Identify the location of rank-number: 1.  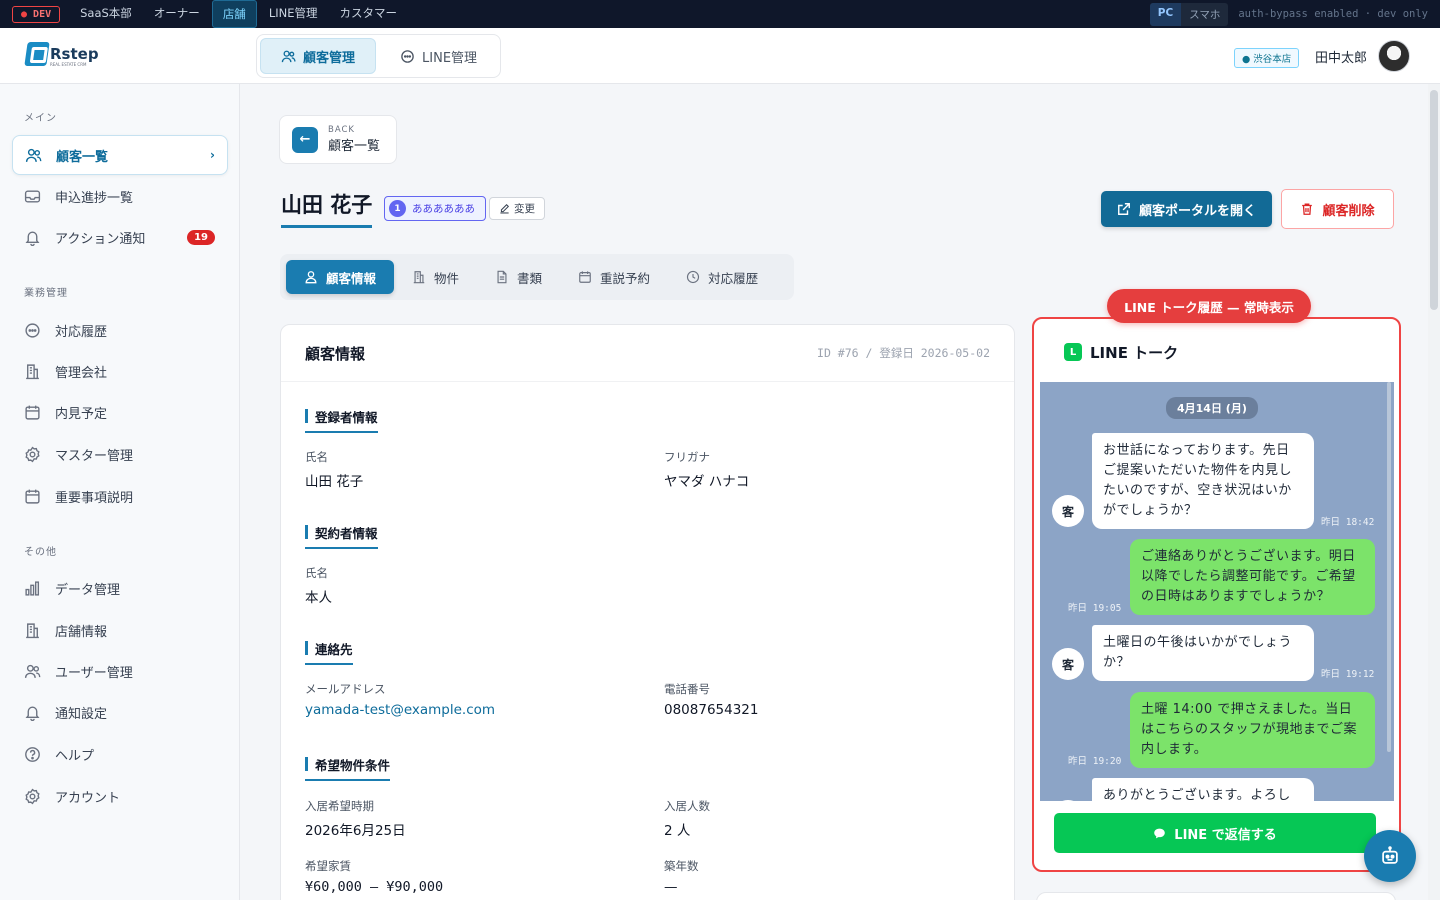
(397, 208).